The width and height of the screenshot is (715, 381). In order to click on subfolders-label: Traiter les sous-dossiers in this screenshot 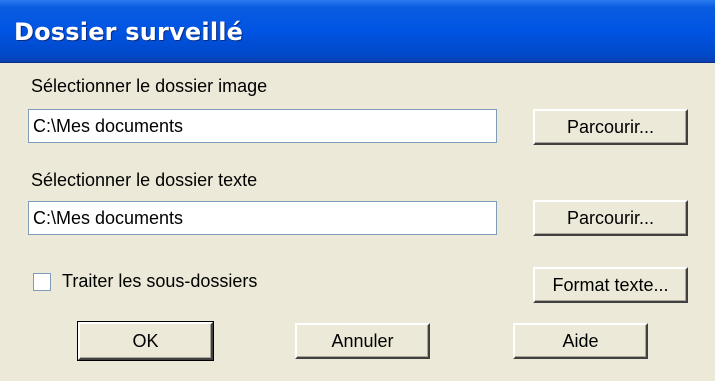, I will do `click(160, 281)`.